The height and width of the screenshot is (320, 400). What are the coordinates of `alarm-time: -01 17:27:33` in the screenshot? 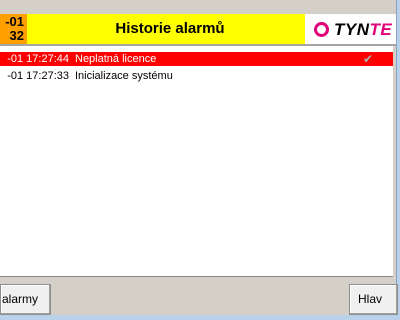 It's located at (38, 76).